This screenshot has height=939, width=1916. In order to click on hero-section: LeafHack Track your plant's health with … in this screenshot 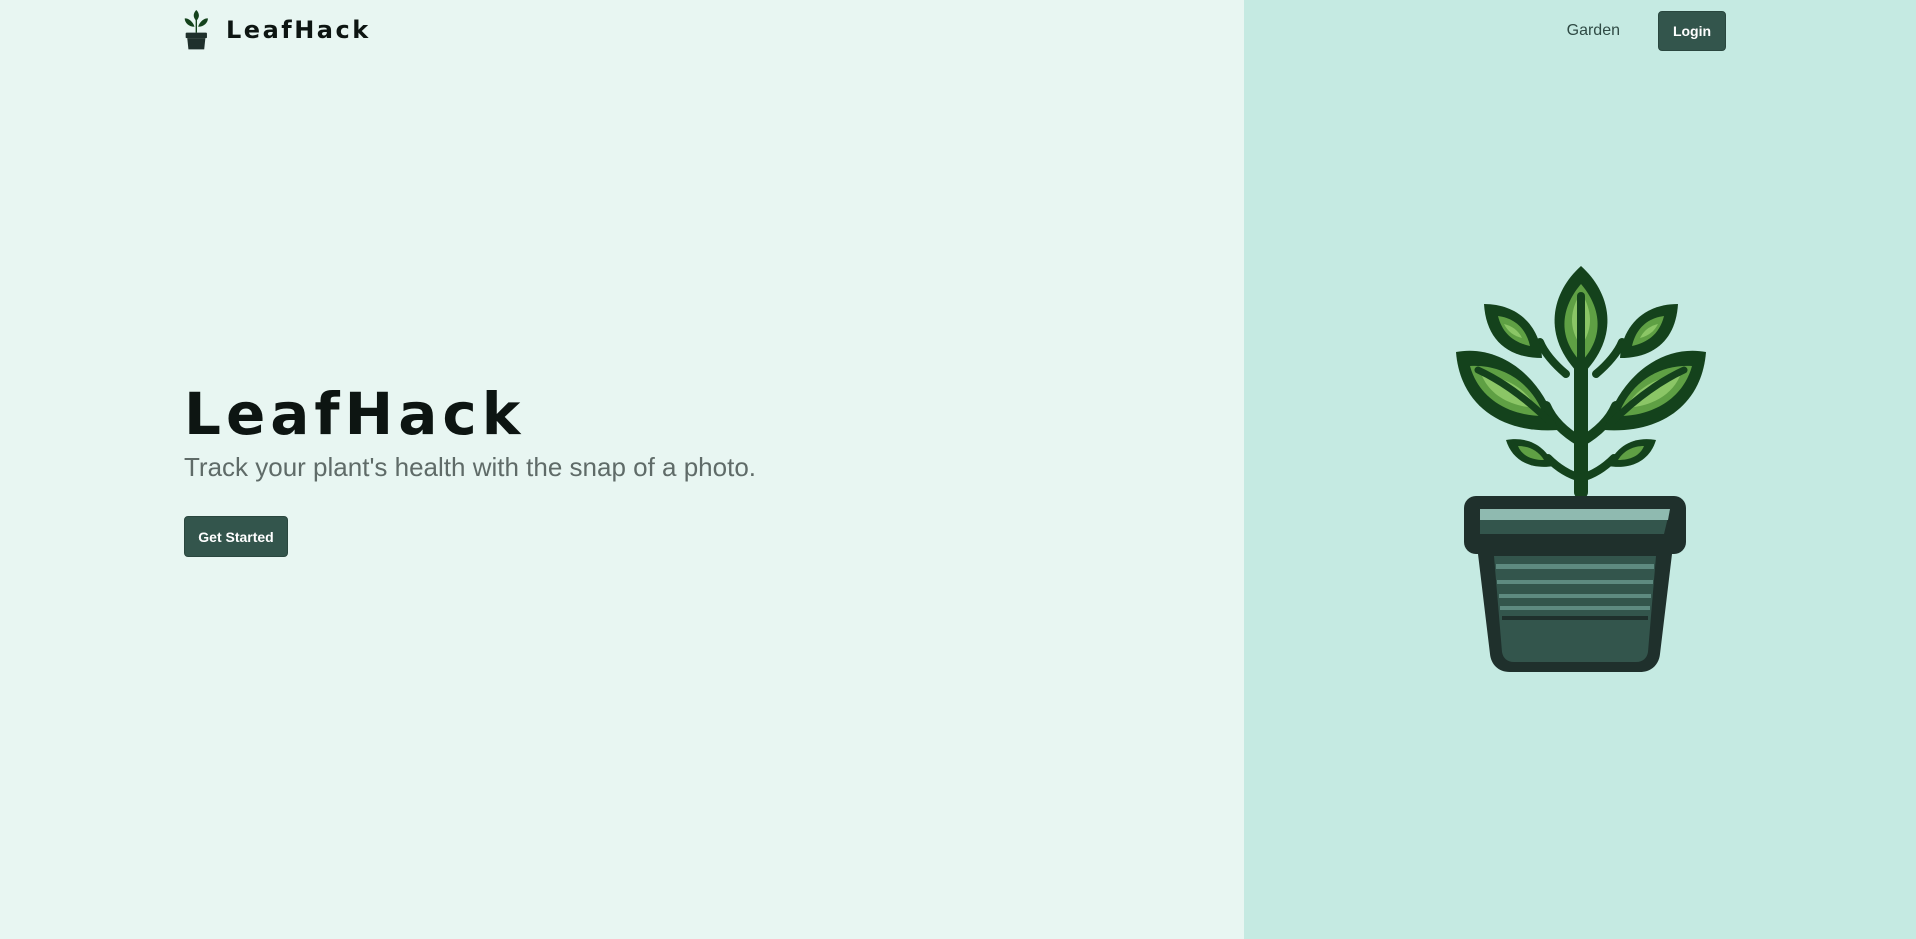, I will do `click(470, 467)`.